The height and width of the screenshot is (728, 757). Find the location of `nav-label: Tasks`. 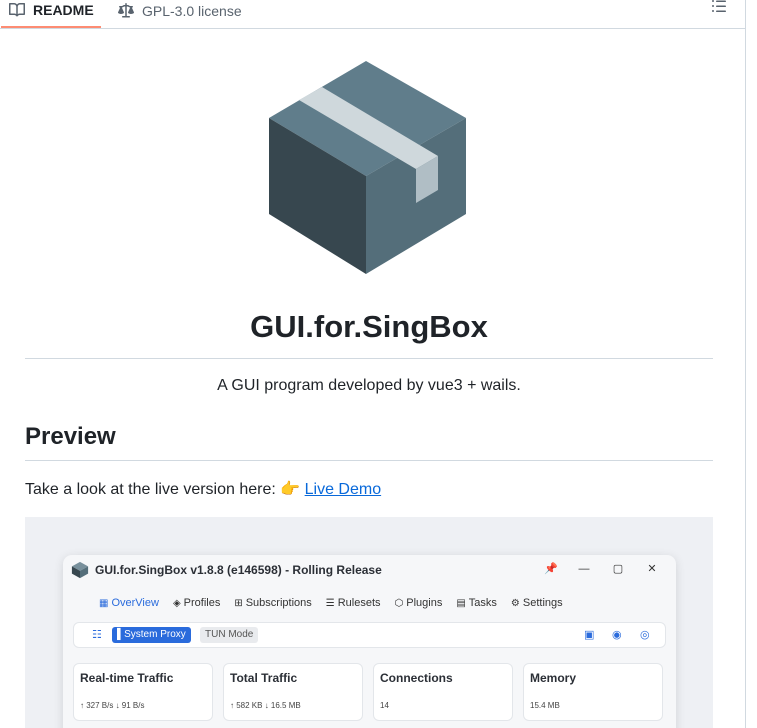

nav-label: Tasks is located at coordinates (482, 603).